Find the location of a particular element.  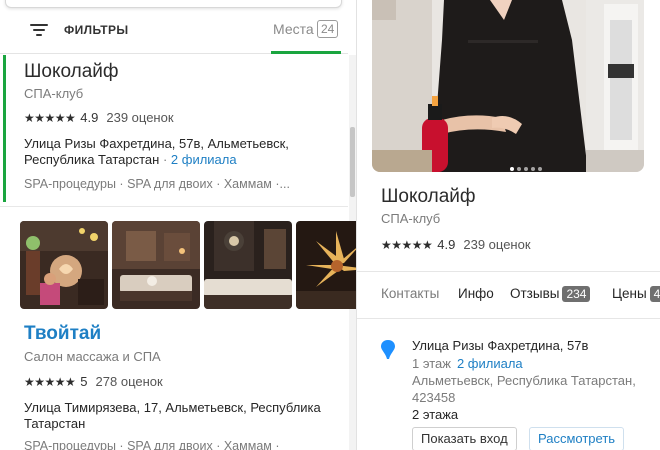

rating-count: 278 оценок is located at coordinates (129, 381).